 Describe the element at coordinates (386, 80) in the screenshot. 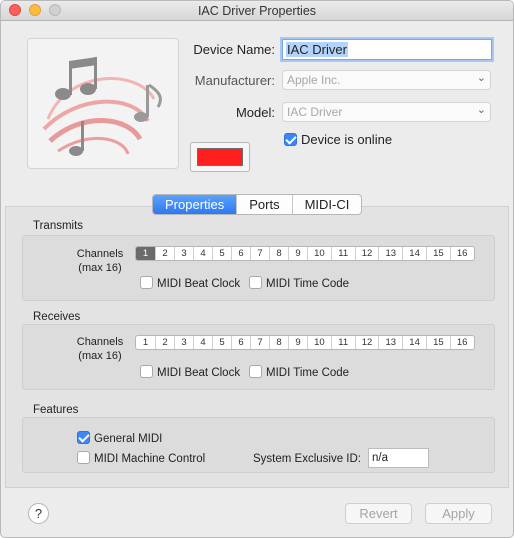

I see `manufacturer-popup: Apple Inc. ⌄` at that location.